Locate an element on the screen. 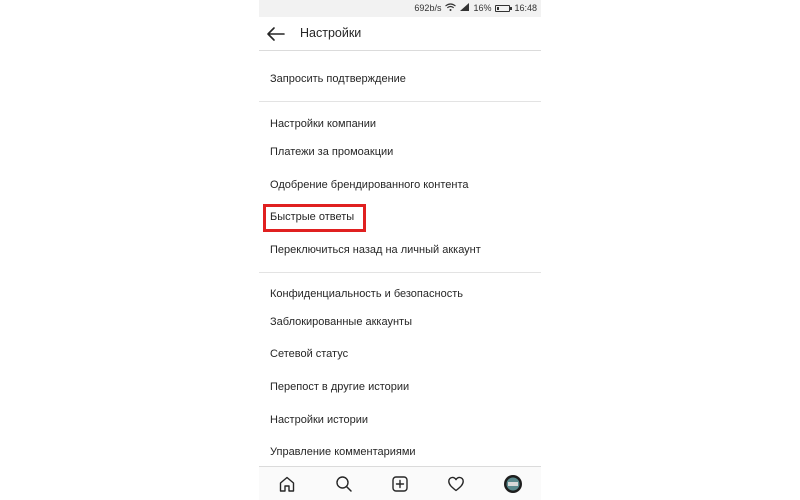 The image size is (800, 500). add-post-icon is located at coordinates (400, 484).